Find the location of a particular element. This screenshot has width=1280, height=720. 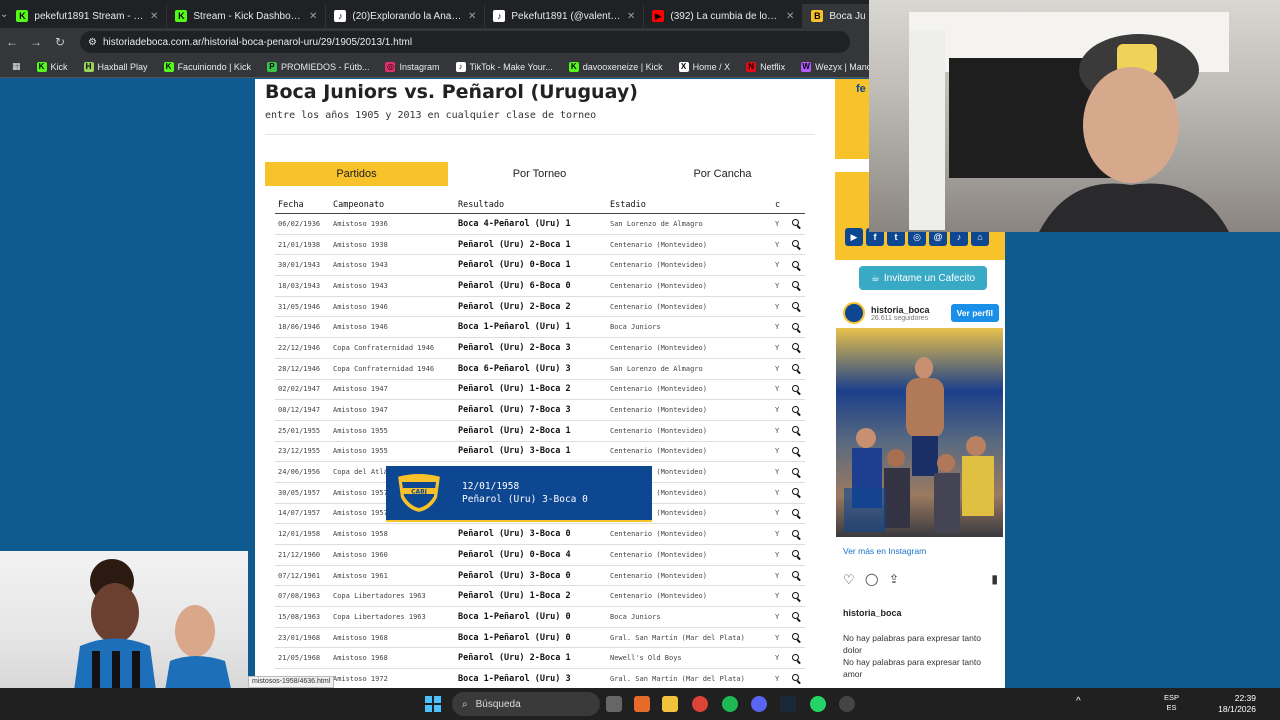

reload-icon: ↻ is located at coordinates (60, 42).